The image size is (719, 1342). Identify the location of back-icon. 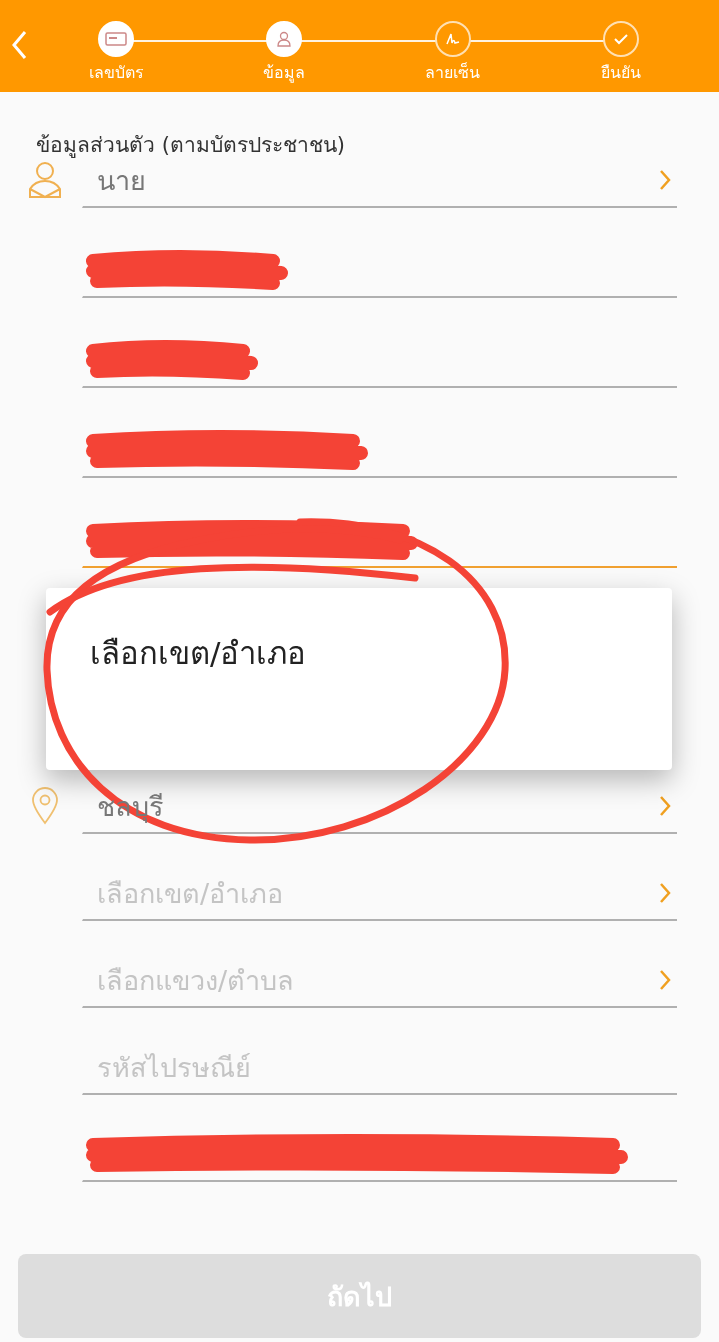
(19, 44).